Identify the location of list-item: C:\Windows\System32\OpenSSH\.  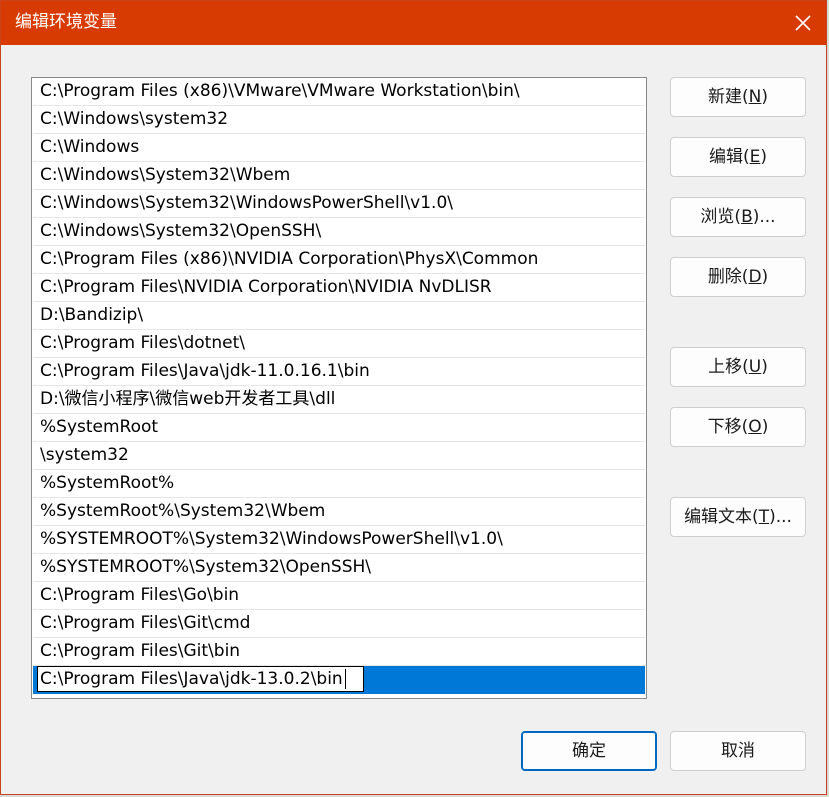
(339, 232).